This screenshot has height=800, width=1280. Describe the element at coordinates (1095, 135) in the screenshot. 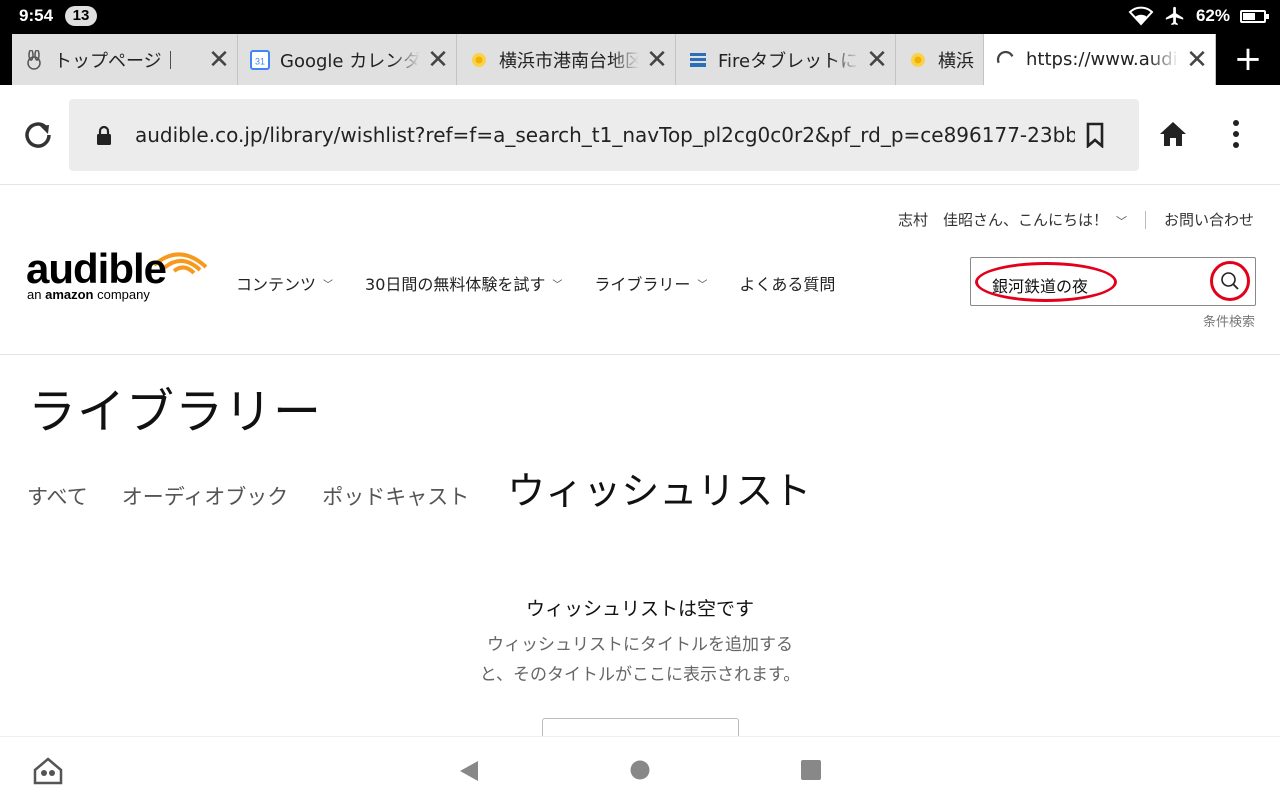

I see `bookmark-icon` at that location.